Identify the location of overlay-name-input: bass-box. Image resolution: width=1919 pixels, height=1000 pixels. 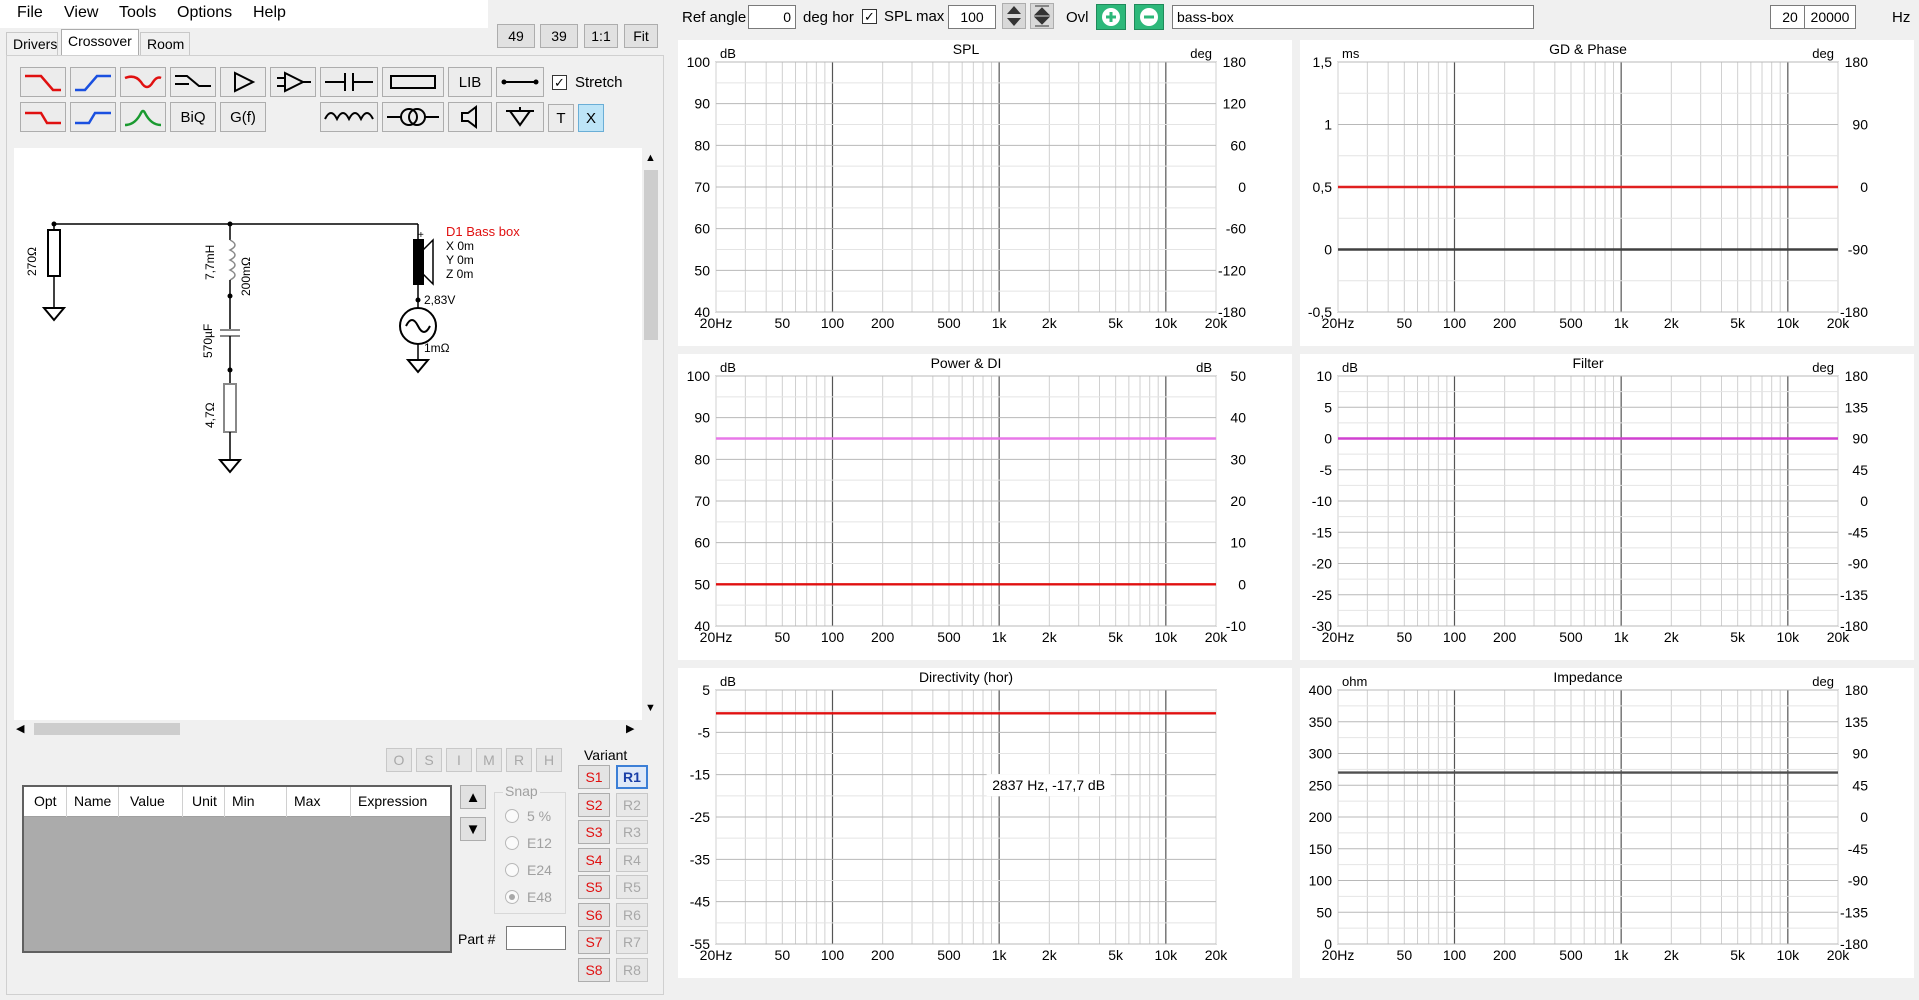
(1353, 17).